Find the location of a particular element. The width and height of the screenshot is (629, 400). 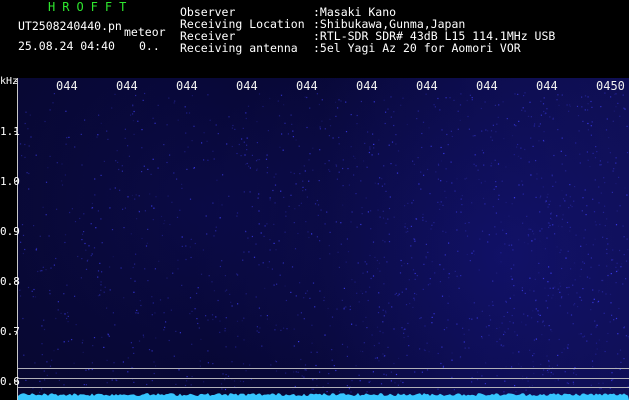

baseline-trace is located at coordinates (323, 396).